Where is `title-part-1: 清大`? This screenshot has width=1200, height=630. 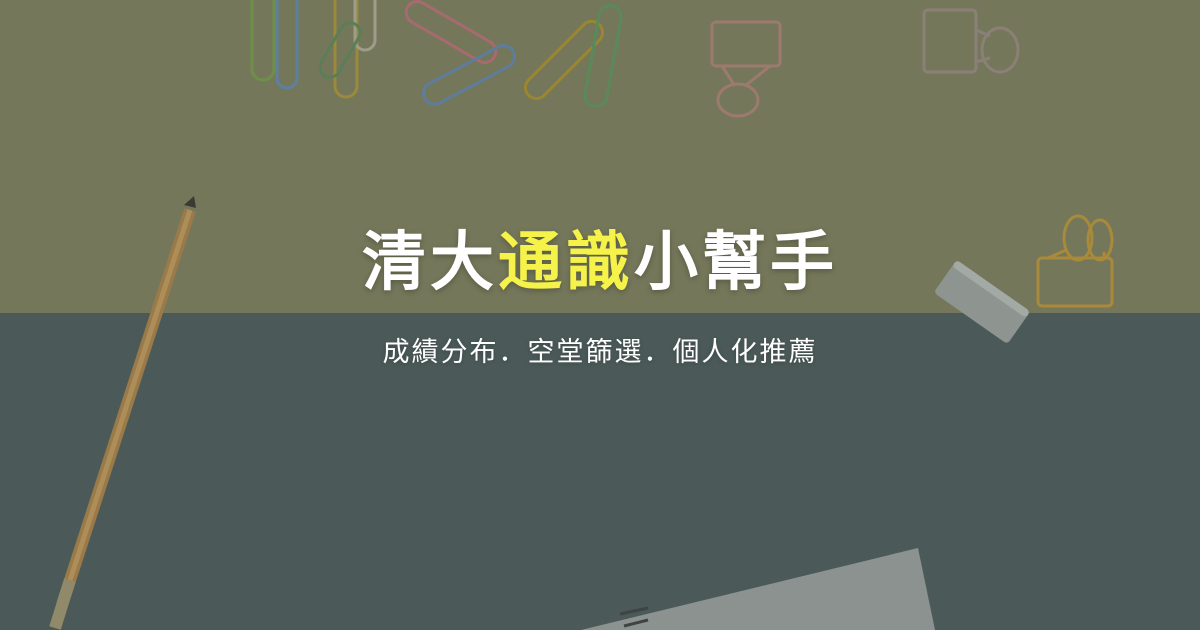
title-part-1: 清大 is located at coordinates (430, 262).